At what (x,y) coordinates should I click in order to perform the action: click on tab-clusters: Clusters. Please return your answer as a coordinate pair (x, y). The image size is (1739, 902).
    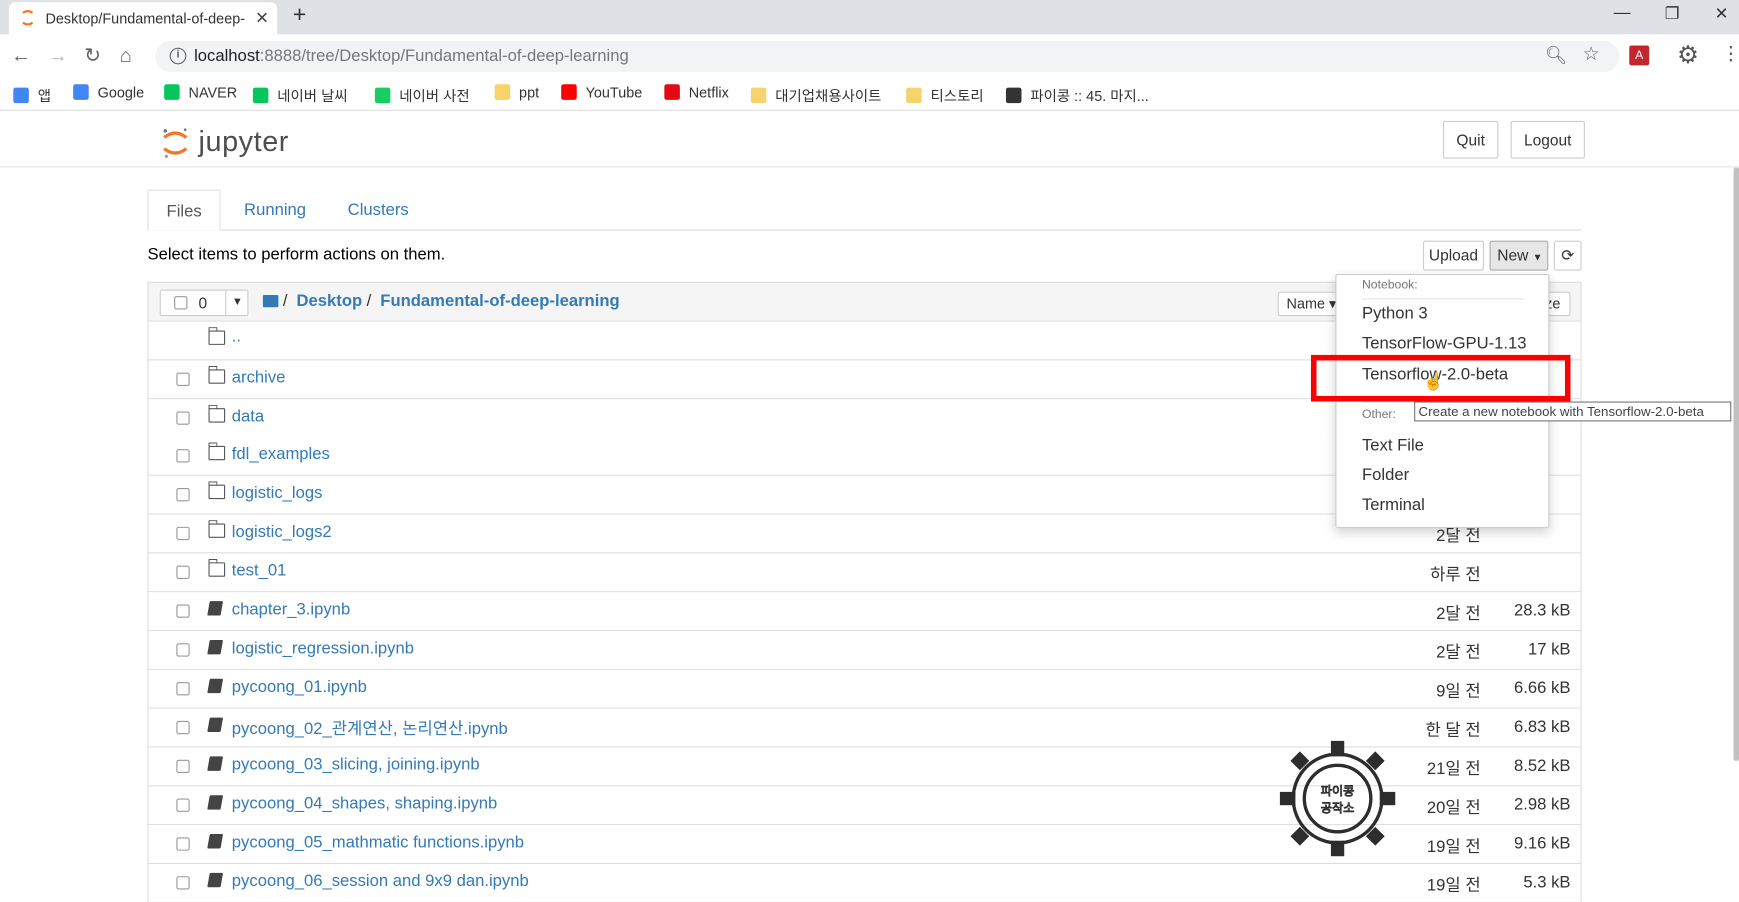
    Looking at the image, I should click on (378, 210).